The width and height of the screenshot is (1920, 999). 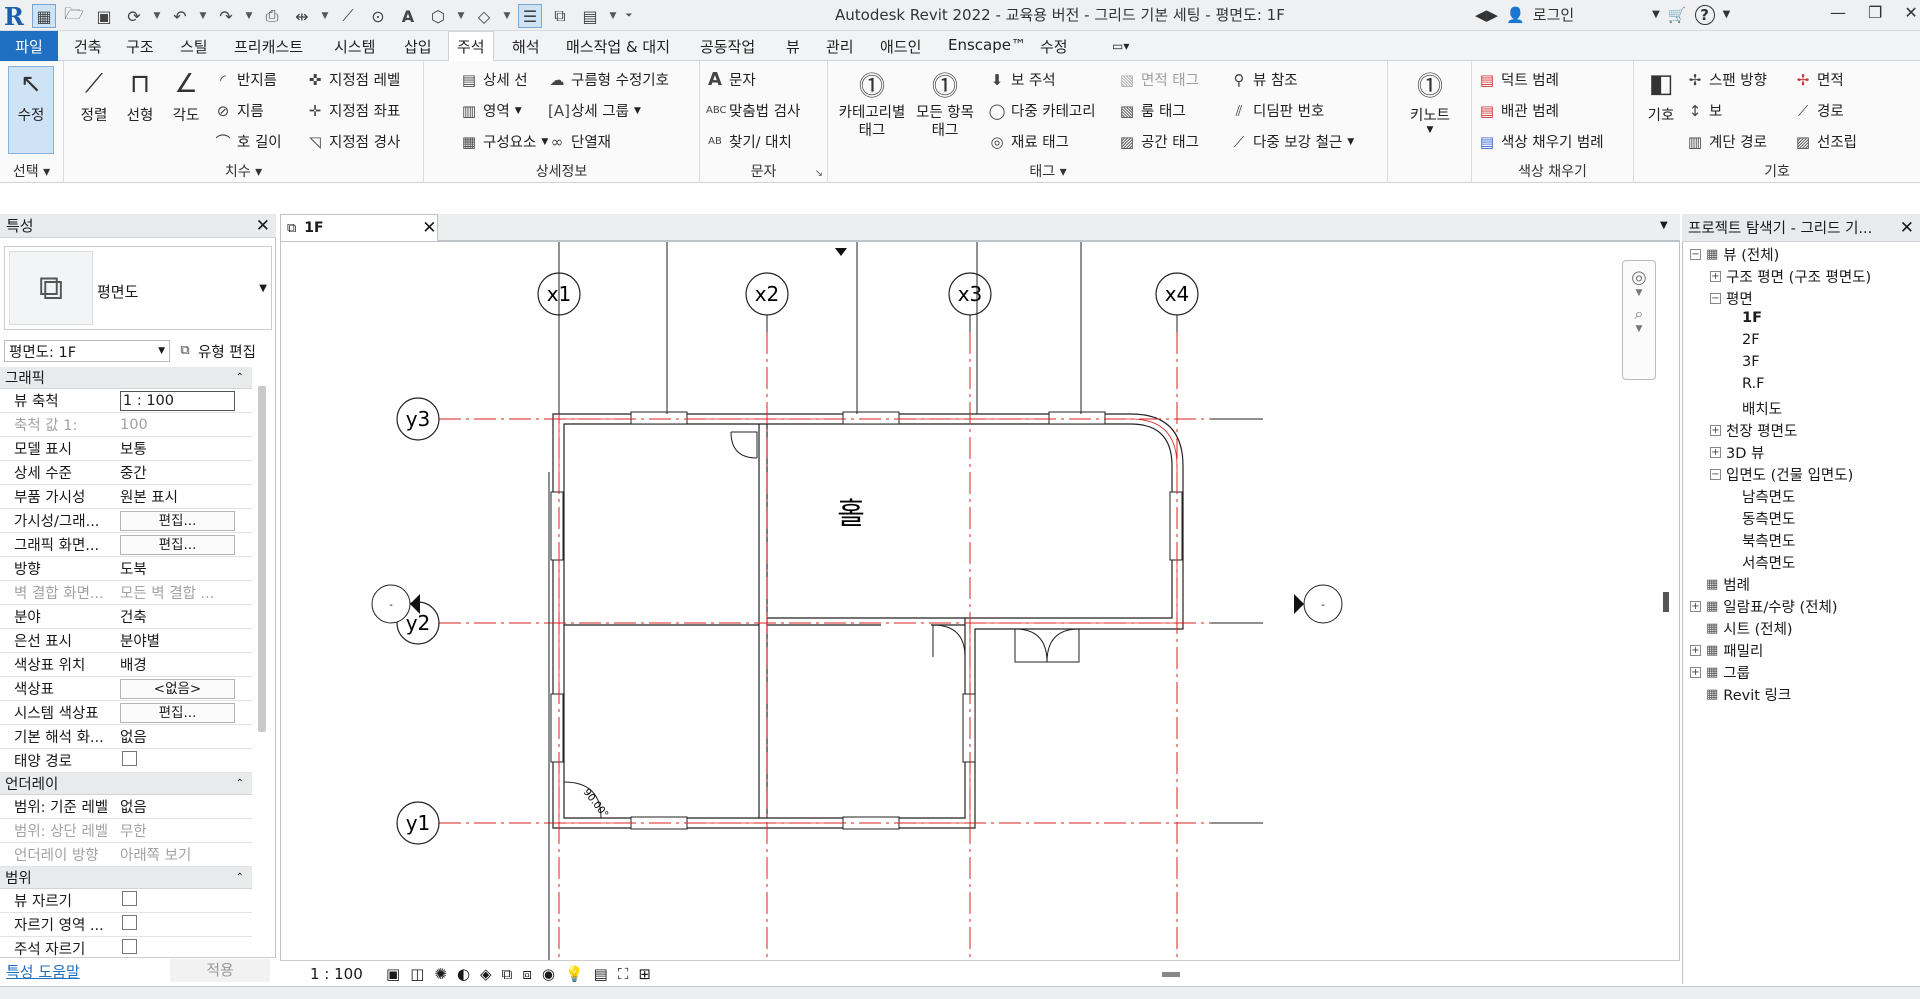 I want to click on beam-symbol-button: ↕ 보, so click(x=1704, y=110).